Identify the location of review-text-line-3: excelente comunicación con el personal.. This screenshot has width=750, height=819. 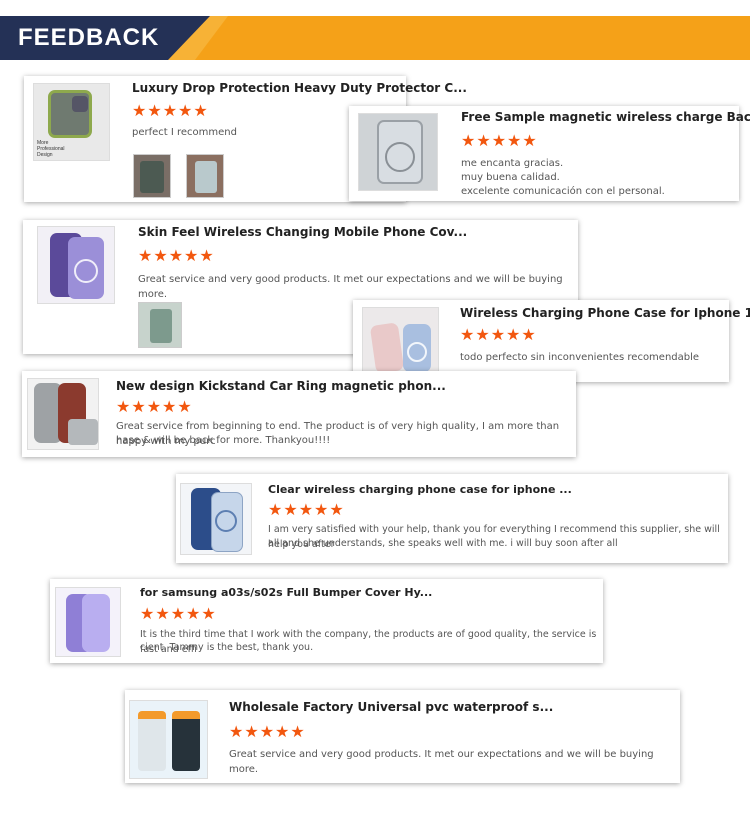
(563, 191).